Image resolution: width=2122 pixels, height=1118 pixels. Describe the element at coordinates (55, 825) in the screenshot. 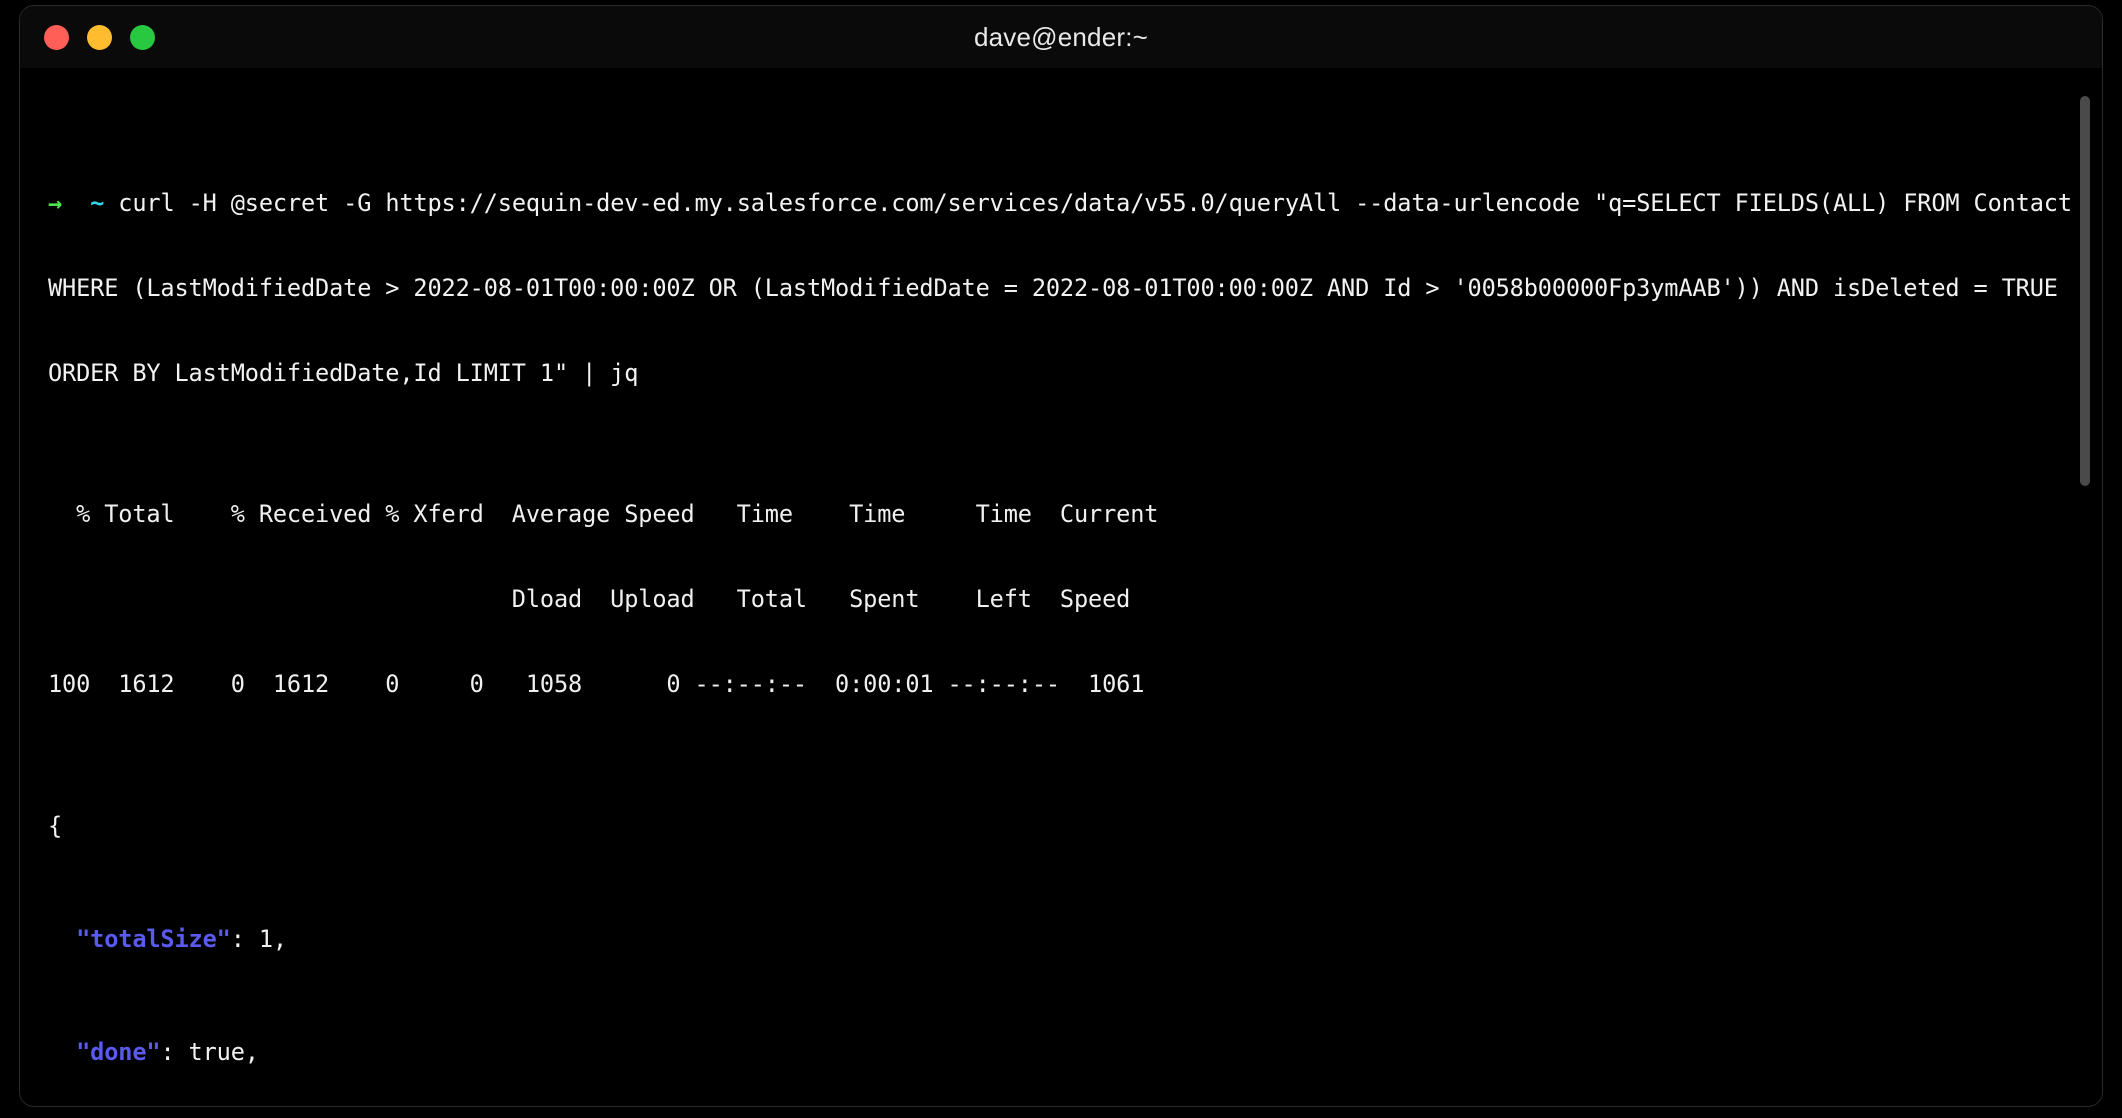

I see `json-open-brace: {` at that location.